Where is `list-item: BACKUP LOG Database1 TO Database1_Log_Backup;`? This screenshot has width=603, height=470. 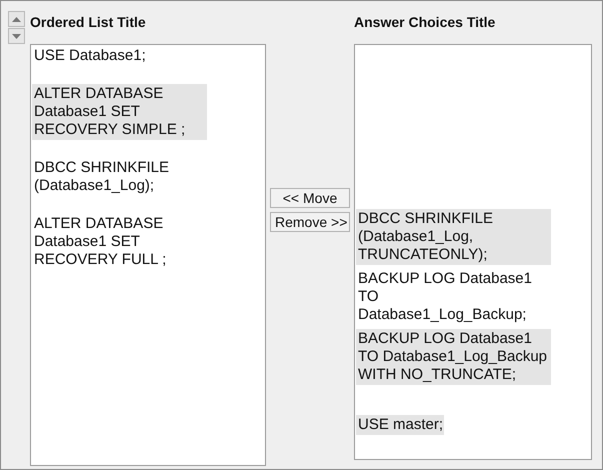 list-item: BACKUP LOG Database1 TO Database1_Log_Backup; is located at coordinates (453, 297).